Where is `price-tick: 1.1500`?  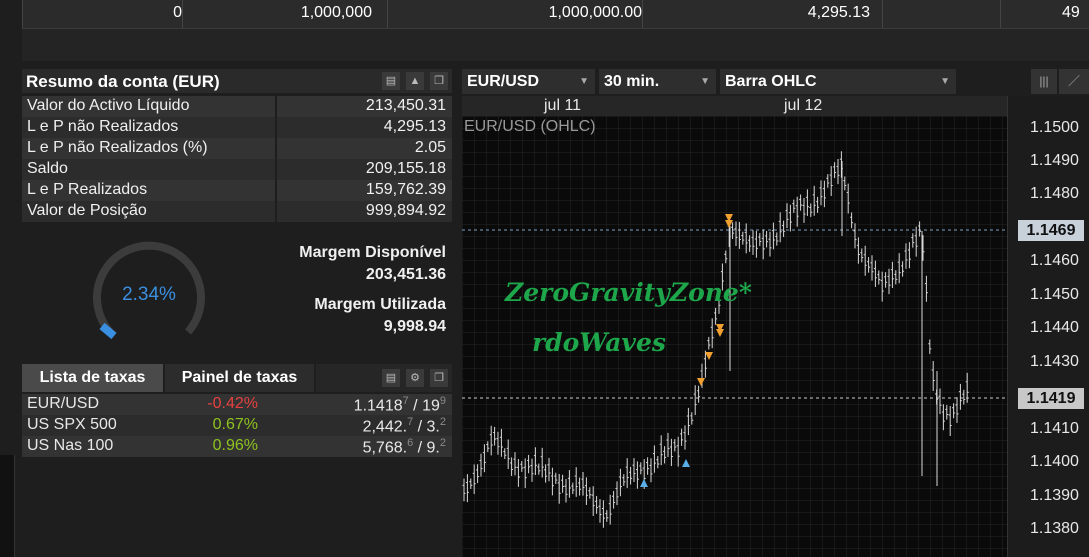
price-tick: 1.1500 is located at coordinates (1054, 127).